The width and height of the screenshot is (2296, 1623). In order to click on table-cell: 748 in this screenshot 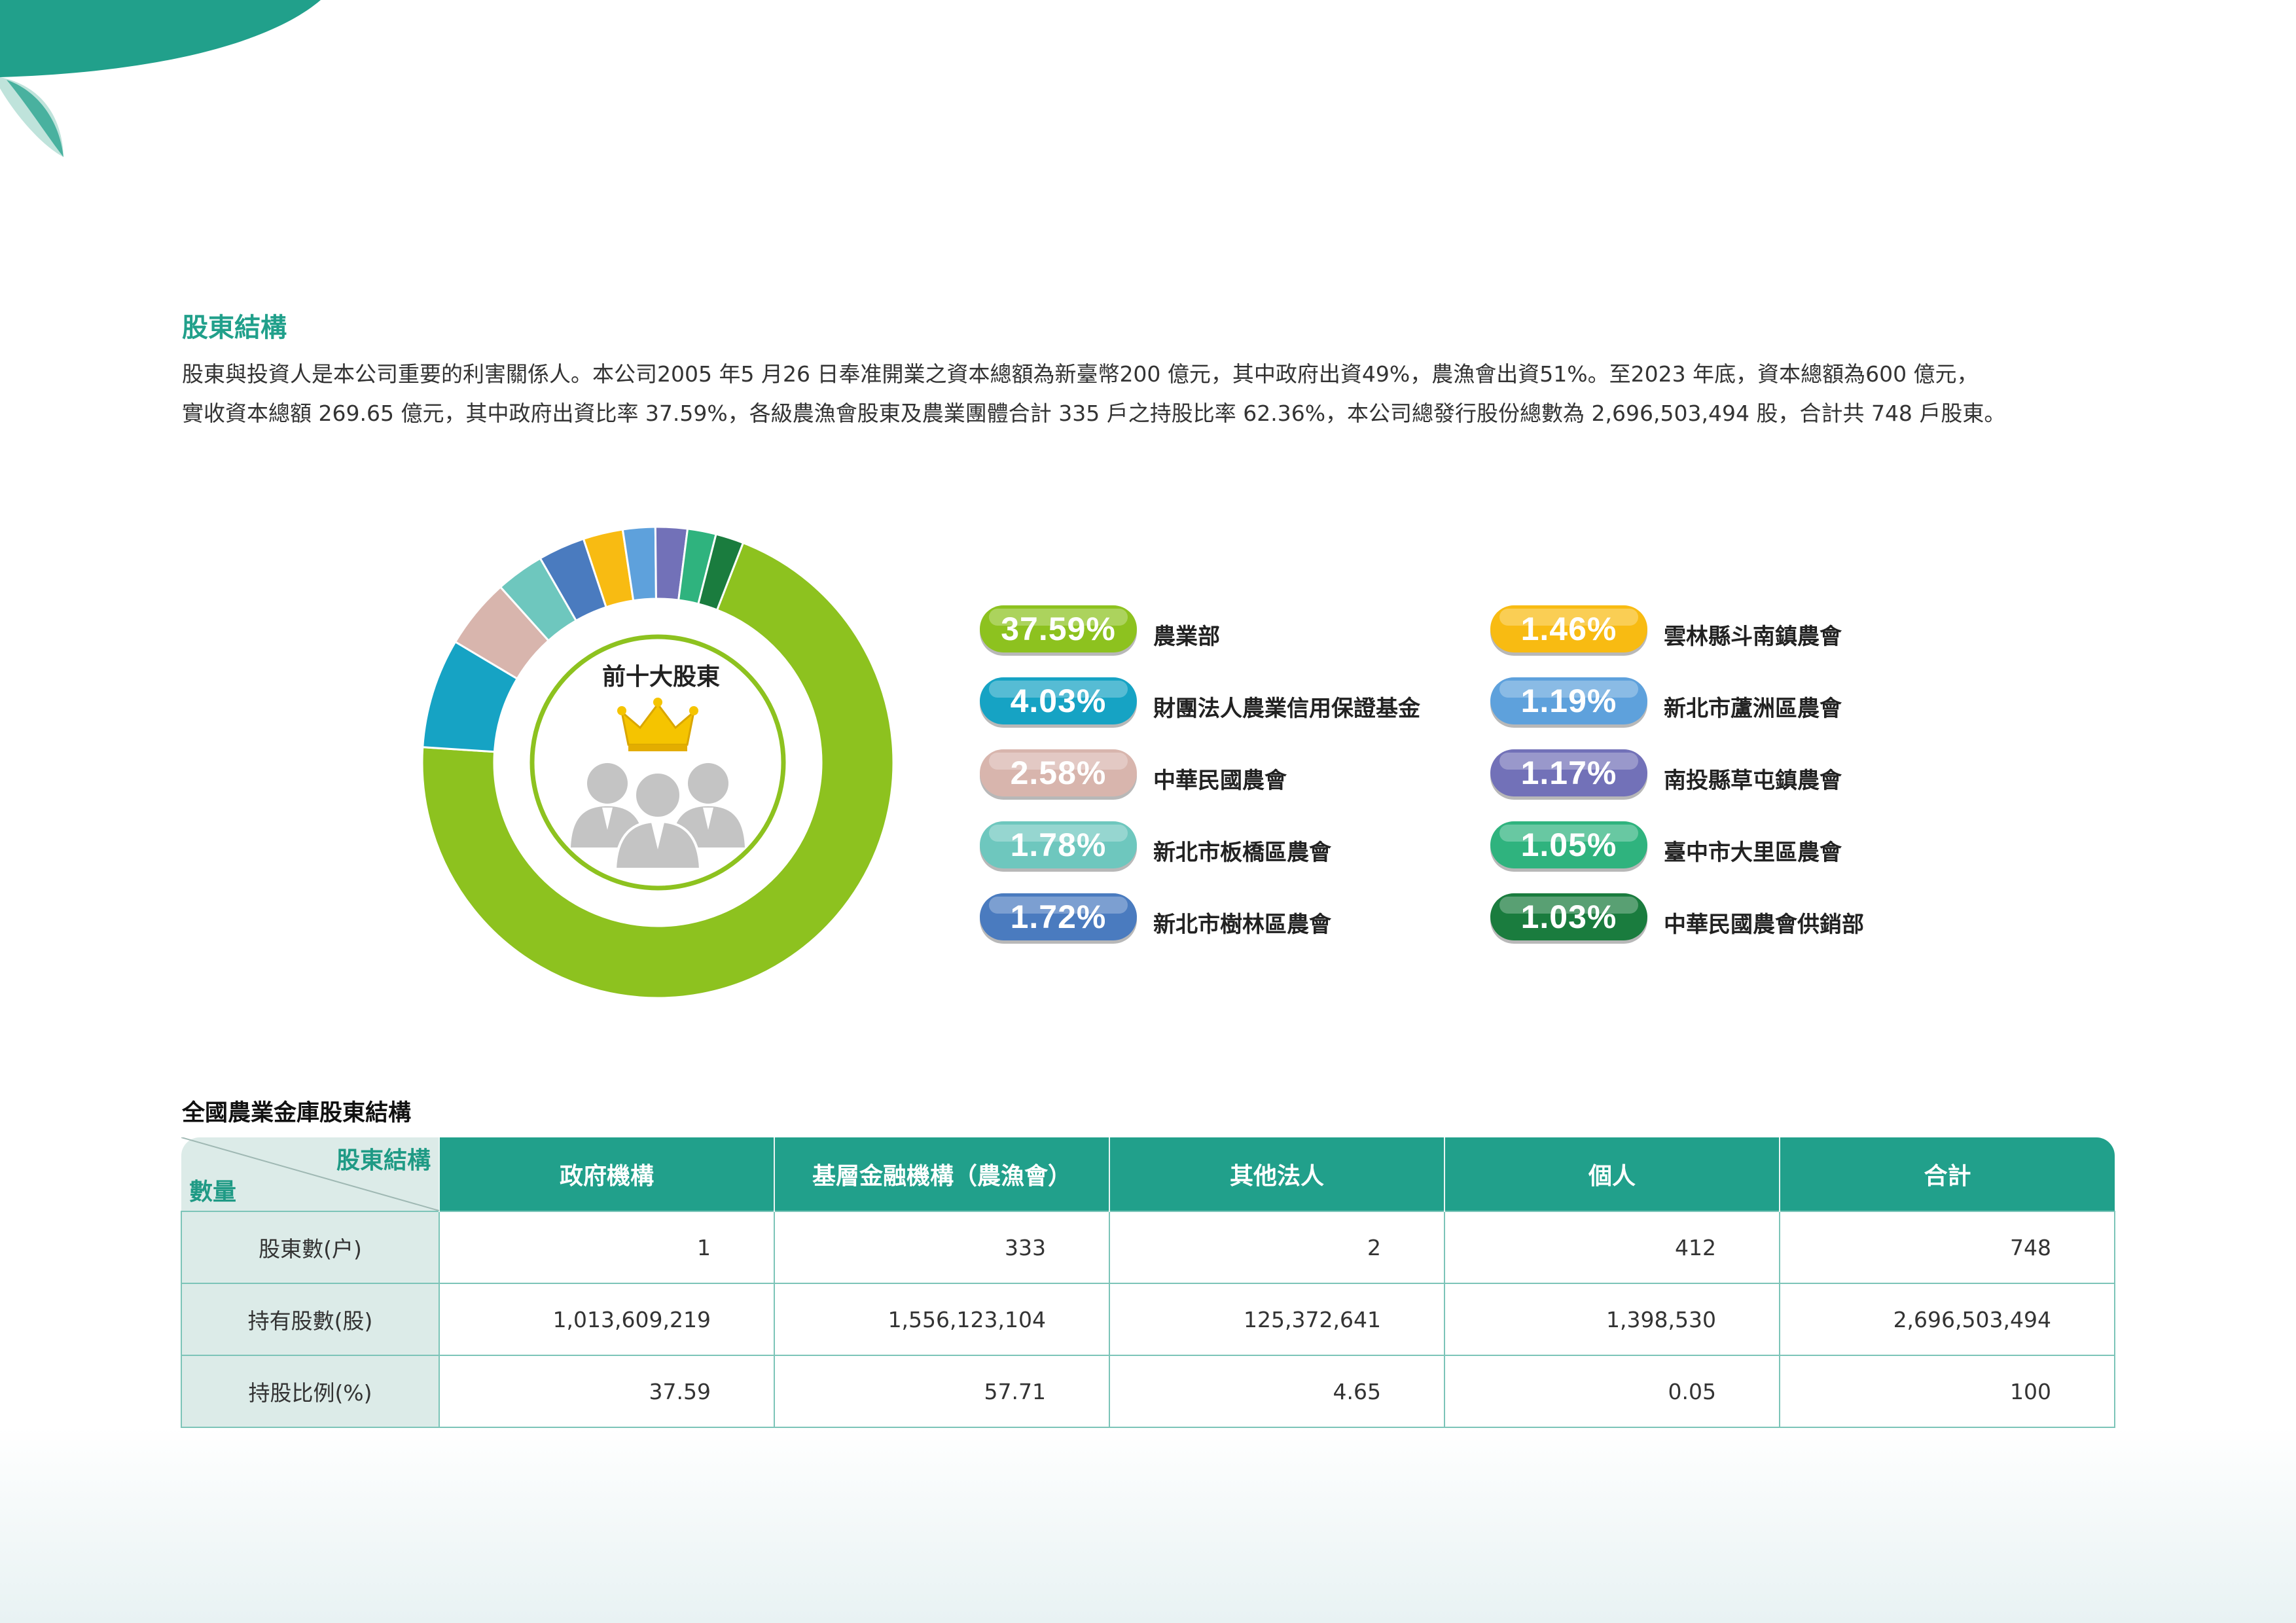, I will do `click(1947, 1247)`.